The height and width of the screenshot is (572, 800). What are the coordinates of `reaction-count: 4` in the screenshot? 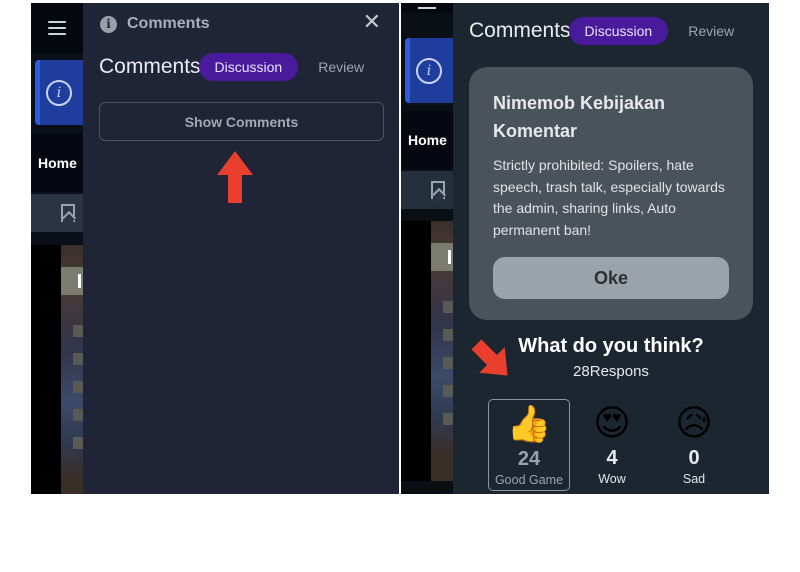 It's located at (612, 458).